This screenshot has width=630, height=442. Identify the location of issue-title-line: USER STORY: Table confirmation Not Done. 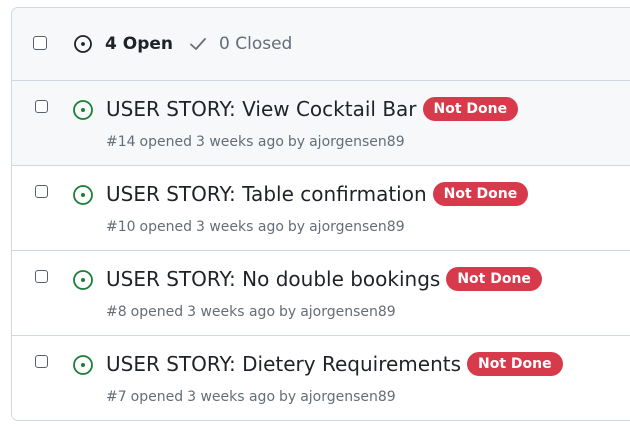
(317, 194).